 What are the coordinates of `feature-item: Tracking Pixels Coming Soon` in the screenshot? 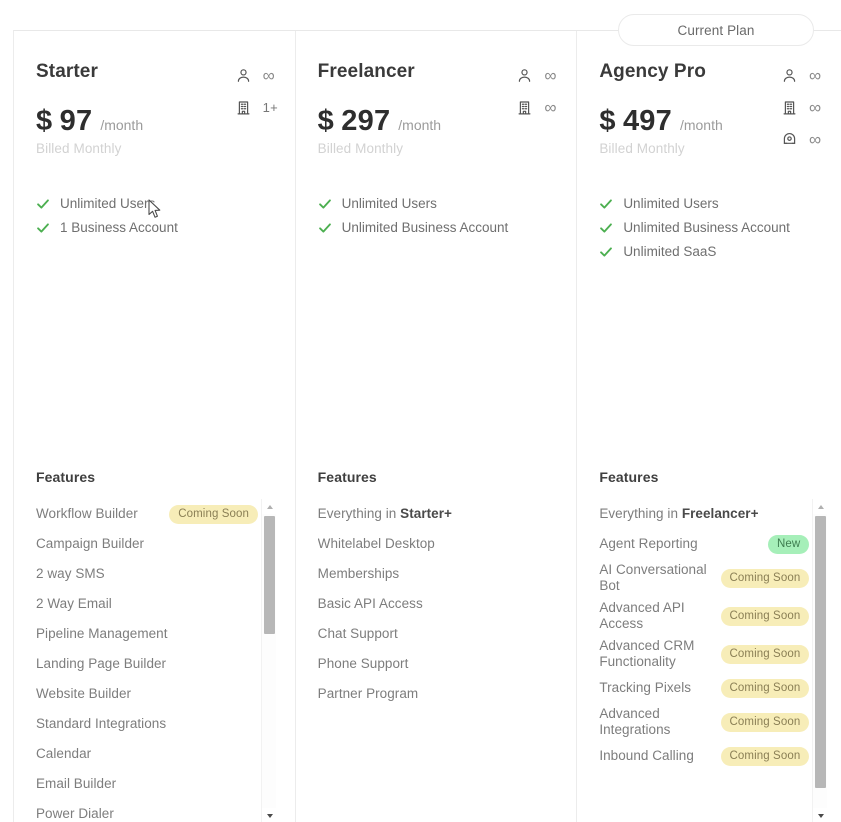 It's located at (704, 688).